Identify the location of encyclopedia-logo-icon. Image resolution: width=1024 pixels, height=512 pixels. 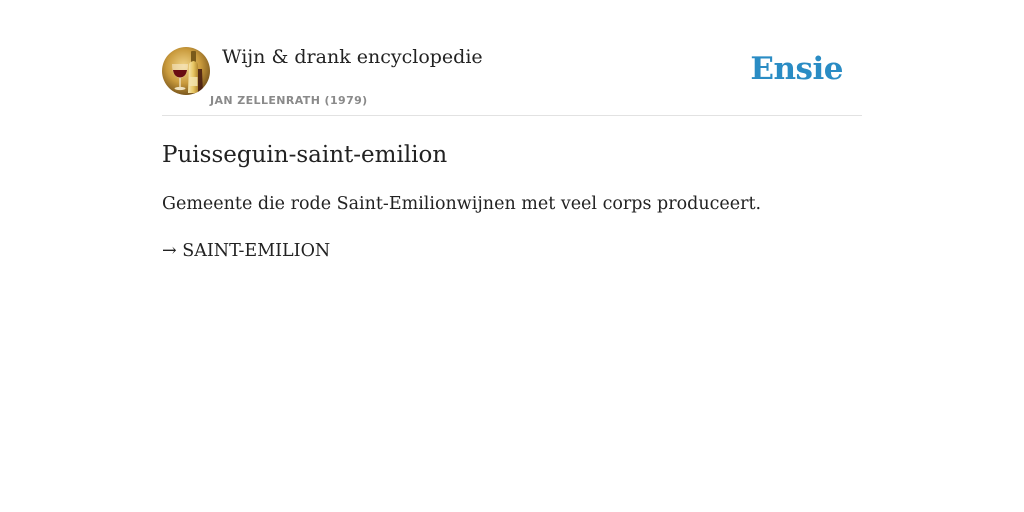
(186, 71).